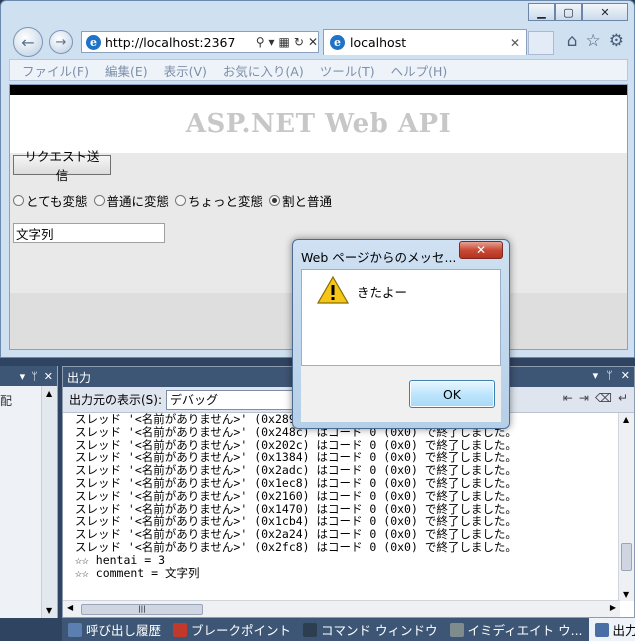  I want to click on dialog-message: きたよー, so click(382, 292).